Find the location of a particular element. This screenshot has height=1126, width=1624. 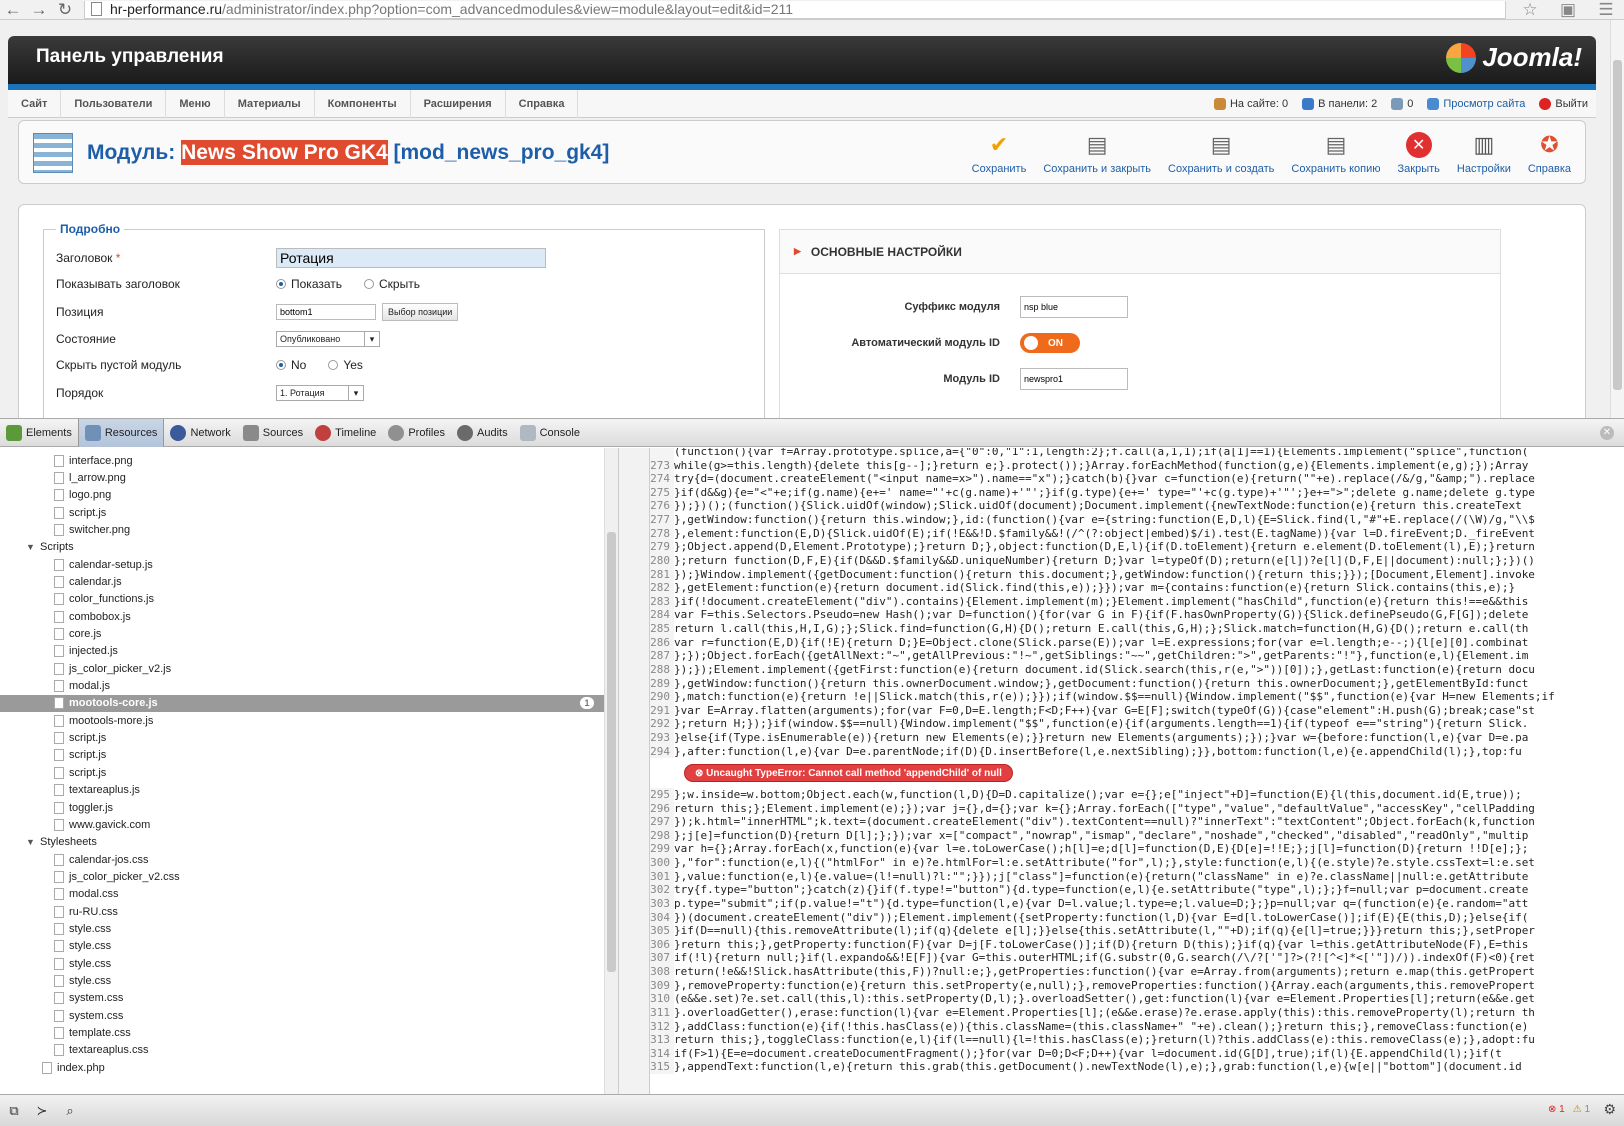

tree-file: template.css is located at coordinates (302, 1033).